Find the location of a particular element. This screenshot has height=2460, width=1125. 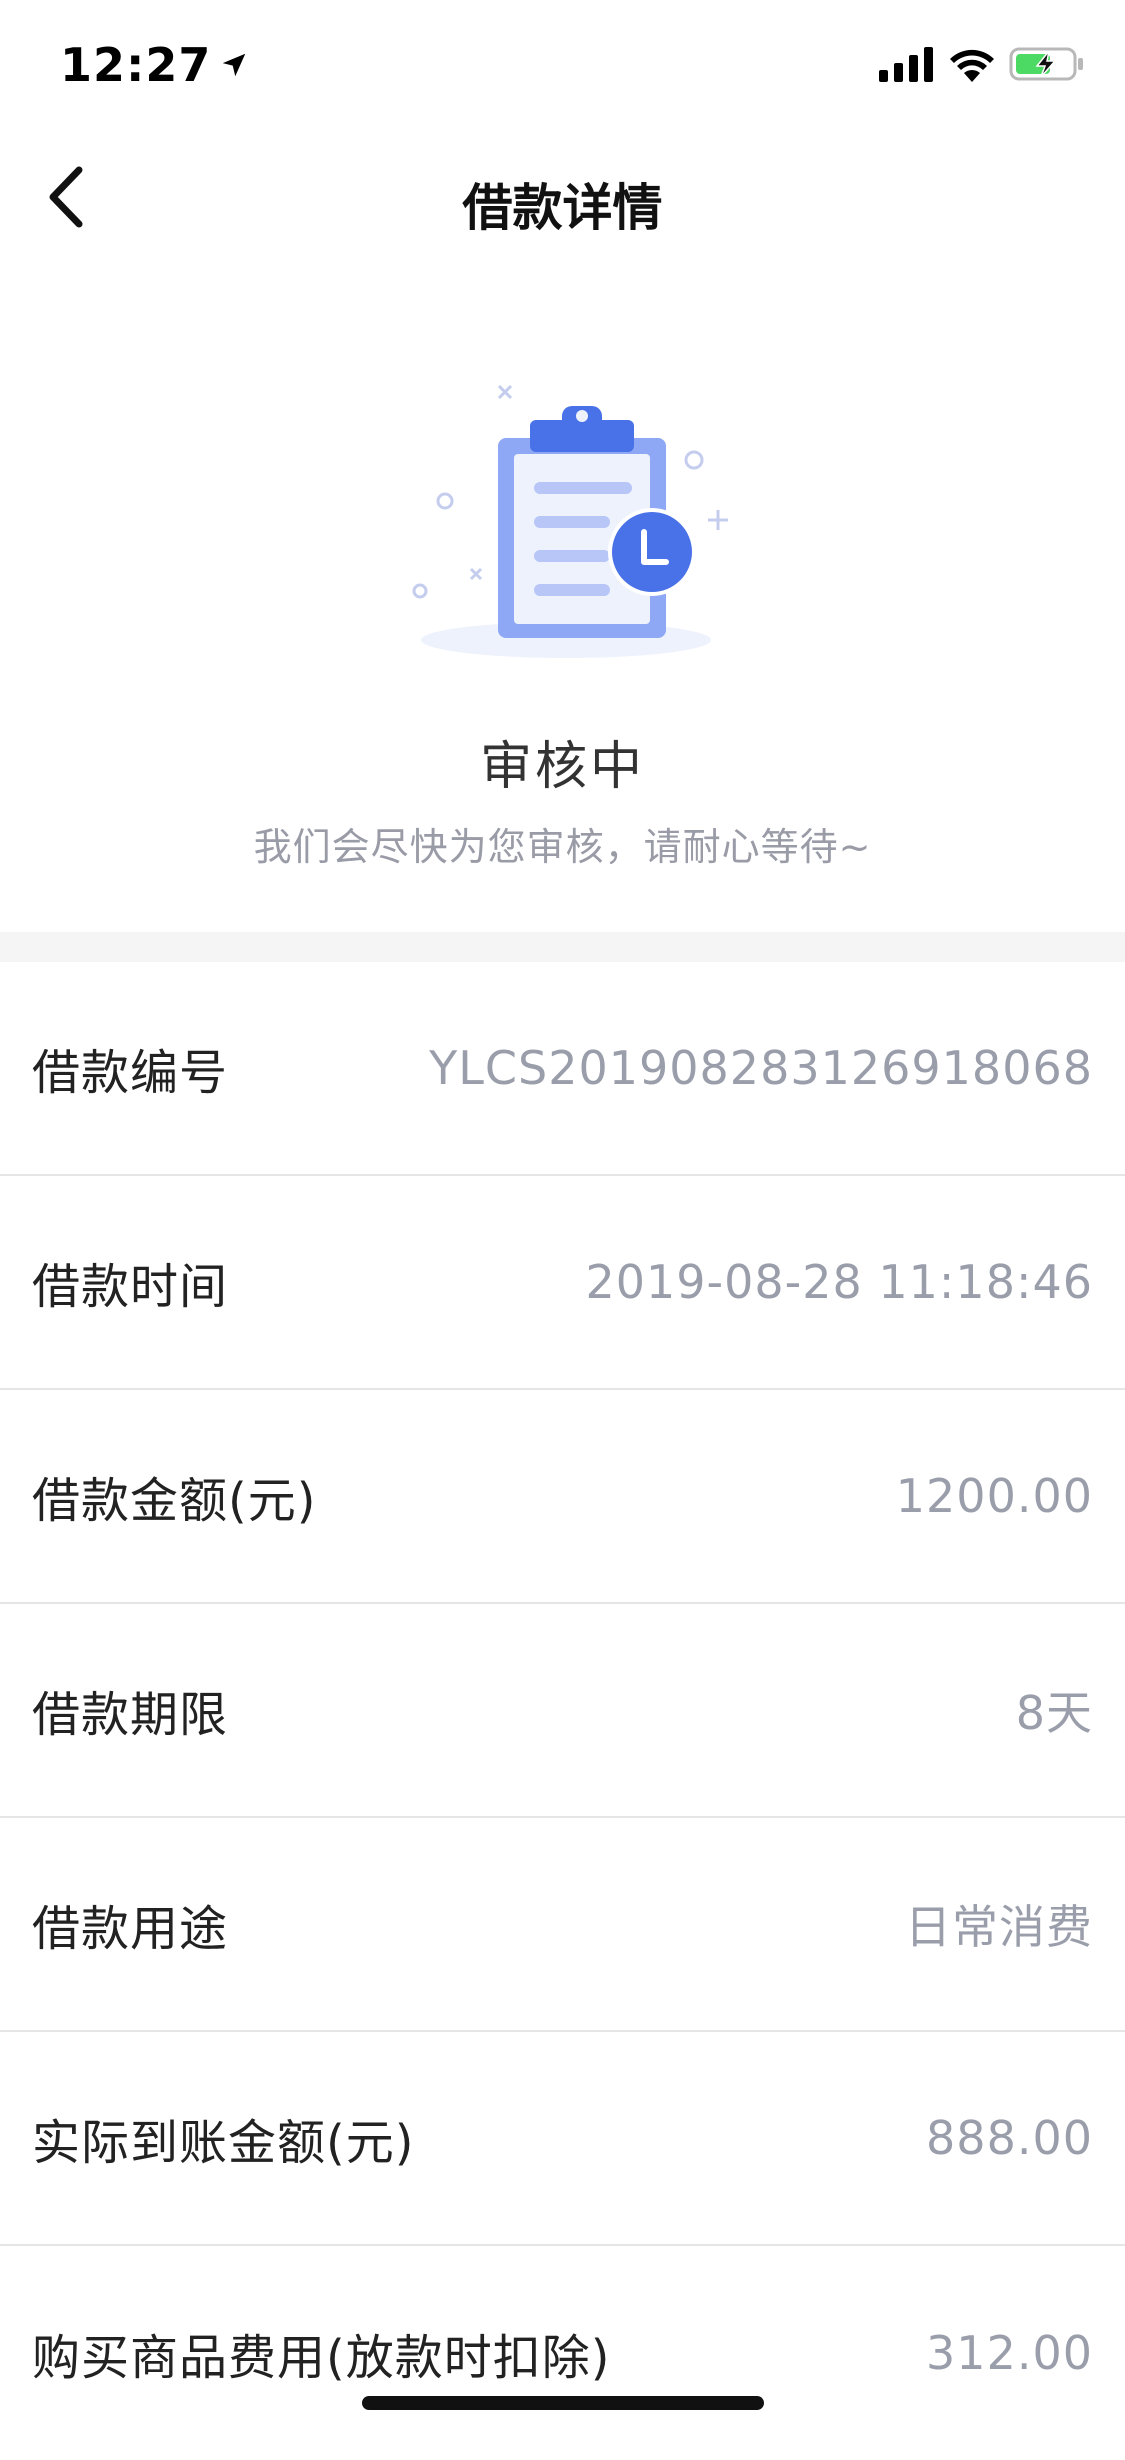

detail-value: 888.00 is located at coordinates (1009, 2138).